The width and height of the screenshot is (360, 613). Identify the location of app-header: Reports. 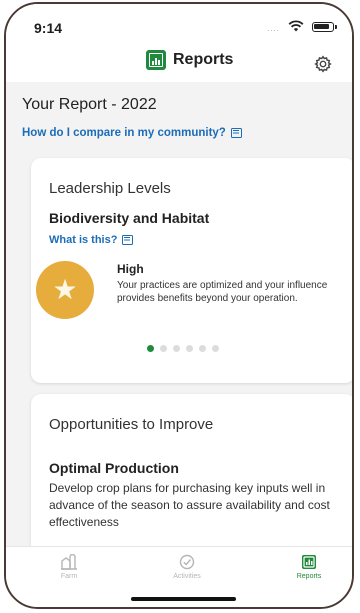
(179, 63).